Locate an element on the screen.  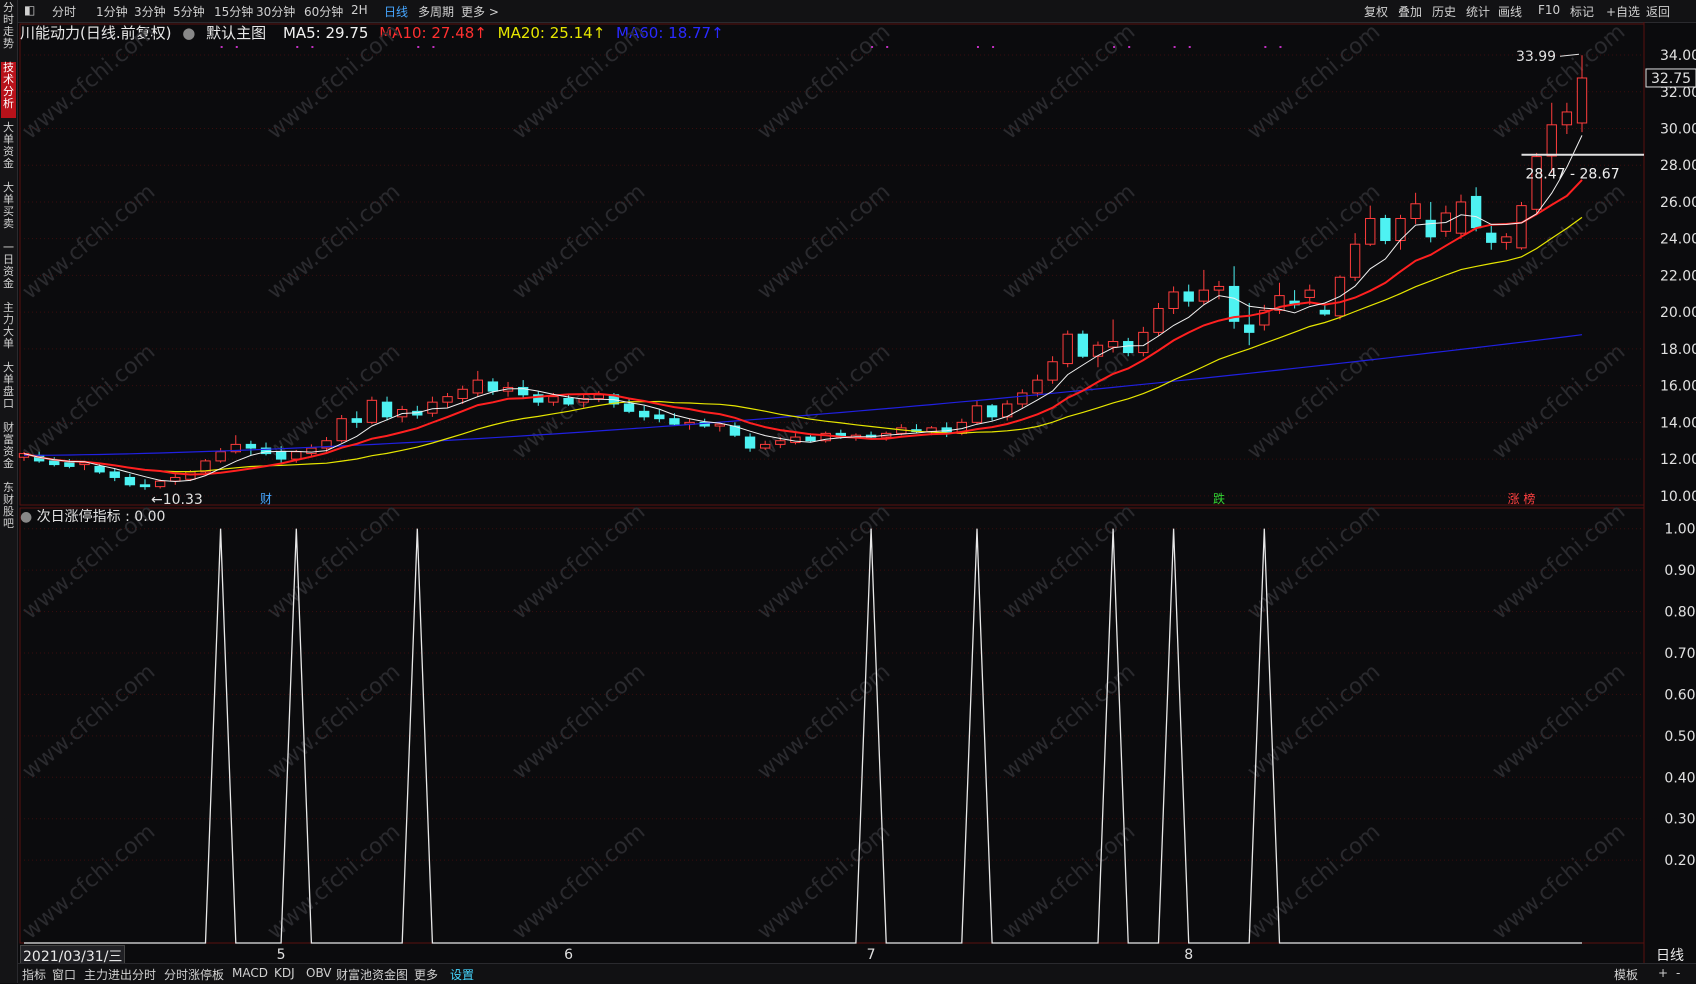
toolbar-item-10: 更多 > is located at coordinates (480, 11).